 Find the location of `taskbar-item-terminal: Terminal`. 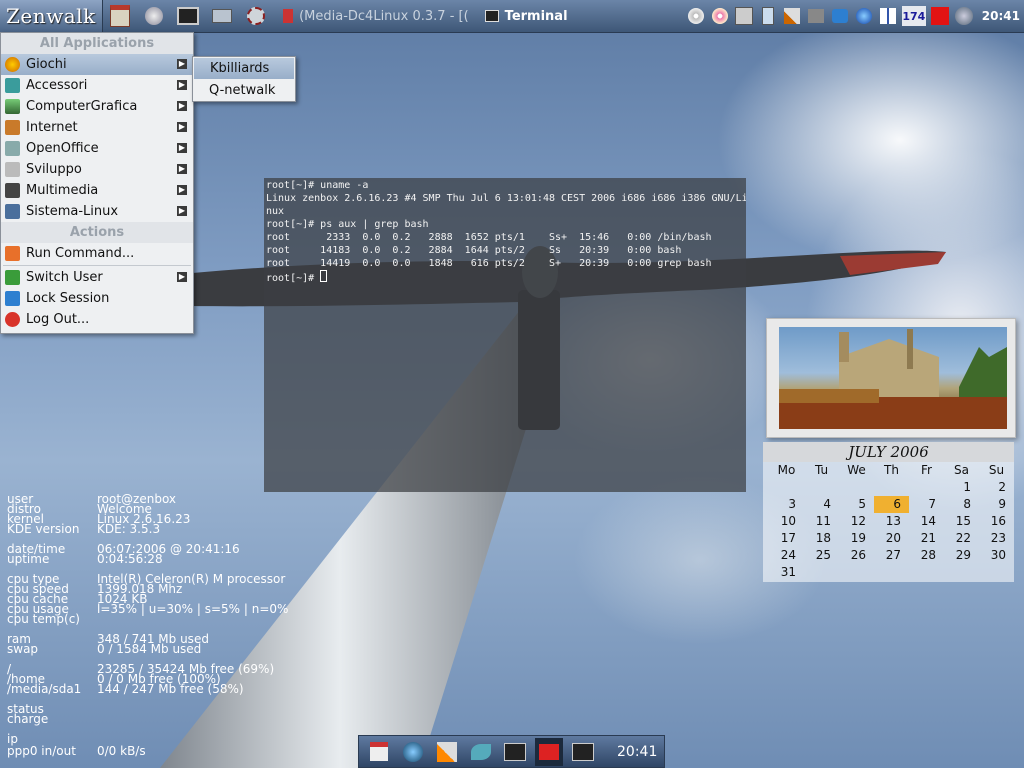

taskbar-item-terminal: Terminal is located at coordinates (526, 16).